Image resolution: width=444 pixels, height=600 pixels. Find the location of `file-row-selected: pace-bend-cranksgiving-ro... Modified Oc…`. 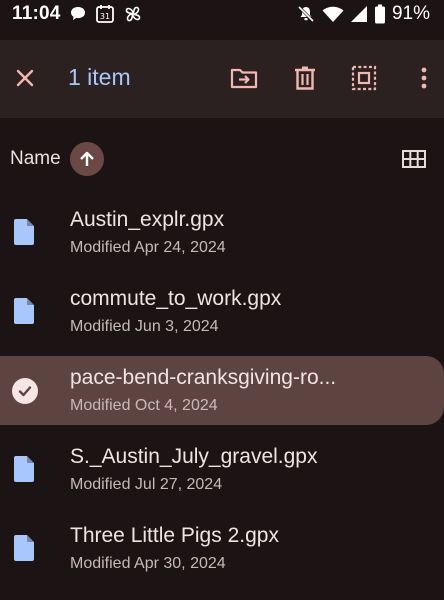

file-row-selected: pace-bend-cranksgiving-ro... Modified Oc… is located at coordinates (222, 395).